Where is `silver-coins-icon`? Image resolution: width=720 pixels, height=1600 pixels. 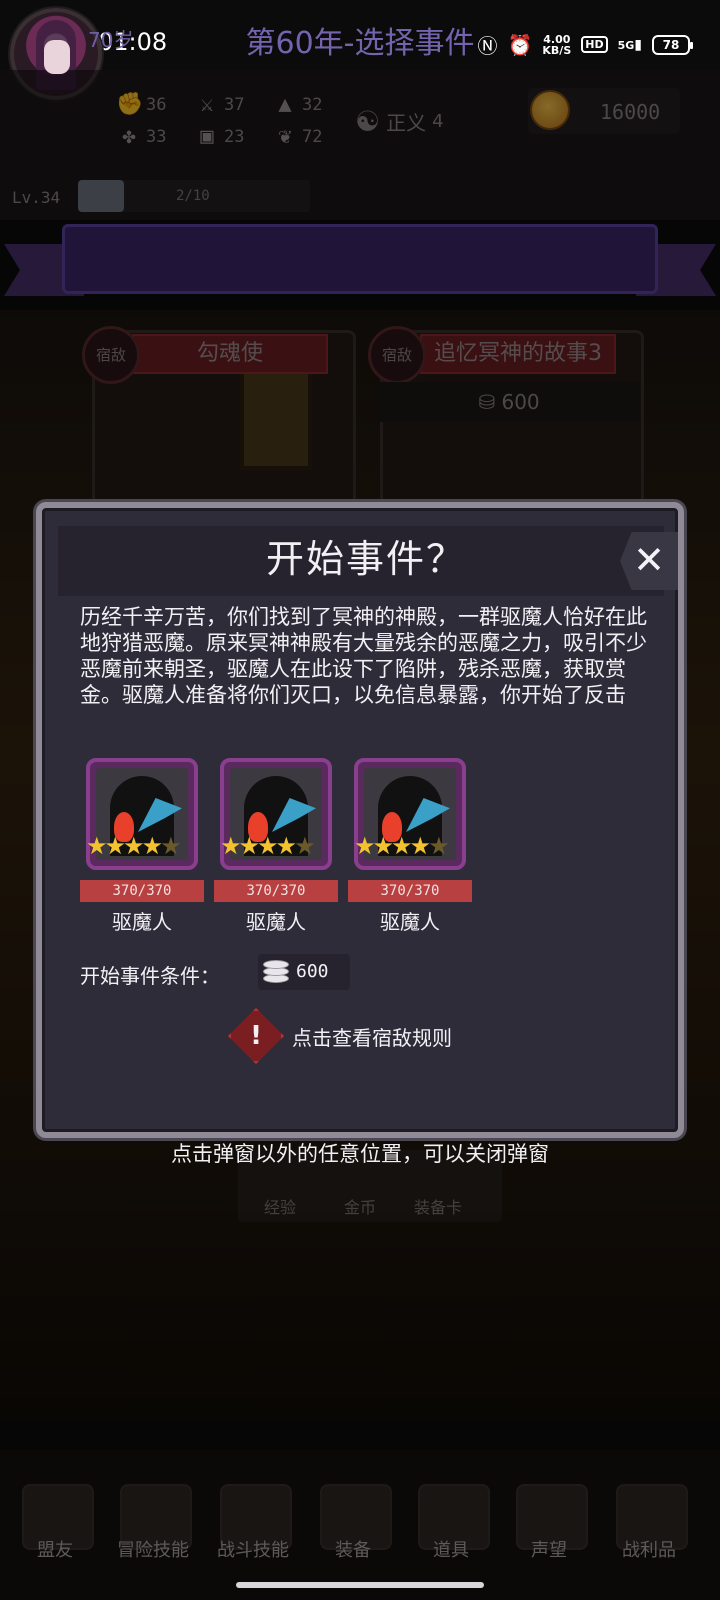
silver-coins-icon is located at coordinates (276, 972).